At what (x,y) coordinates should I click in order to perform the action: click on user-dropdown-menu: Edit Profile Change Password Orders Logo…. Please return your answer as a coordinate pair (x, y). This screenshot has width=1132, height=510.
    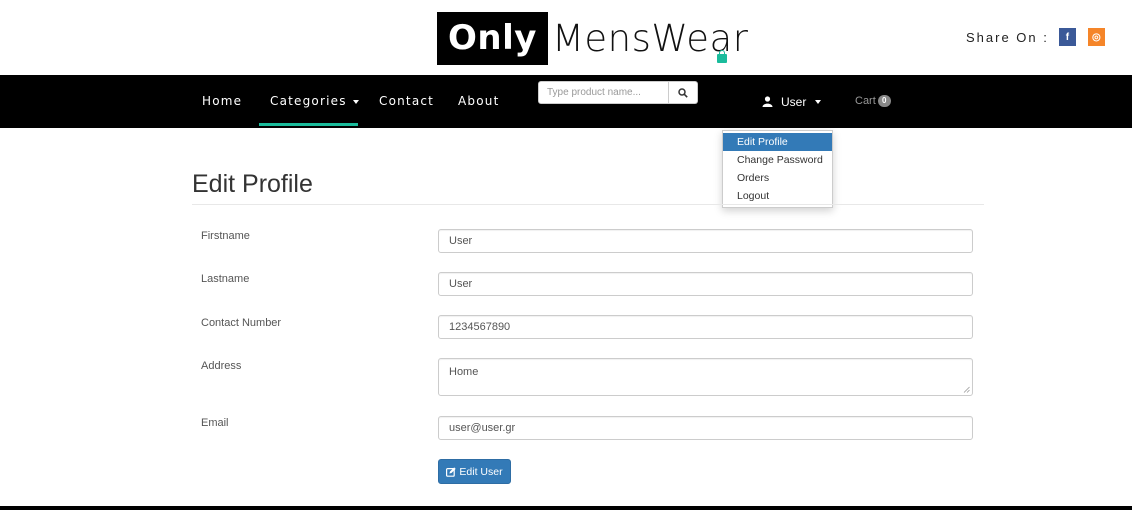
    Looking at the image, I should click on (777, 169).